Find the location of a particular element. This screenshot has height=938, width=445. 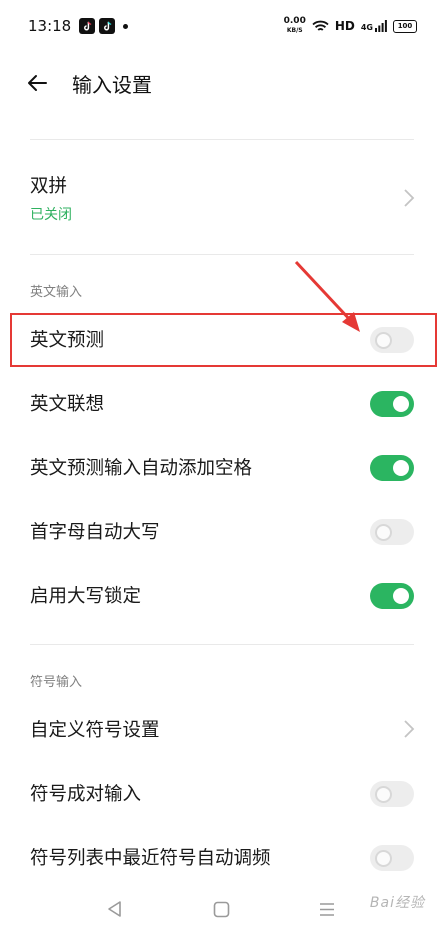

baidu-jingyan-watermark: Bai经验 is located at coordinates (397, 903).